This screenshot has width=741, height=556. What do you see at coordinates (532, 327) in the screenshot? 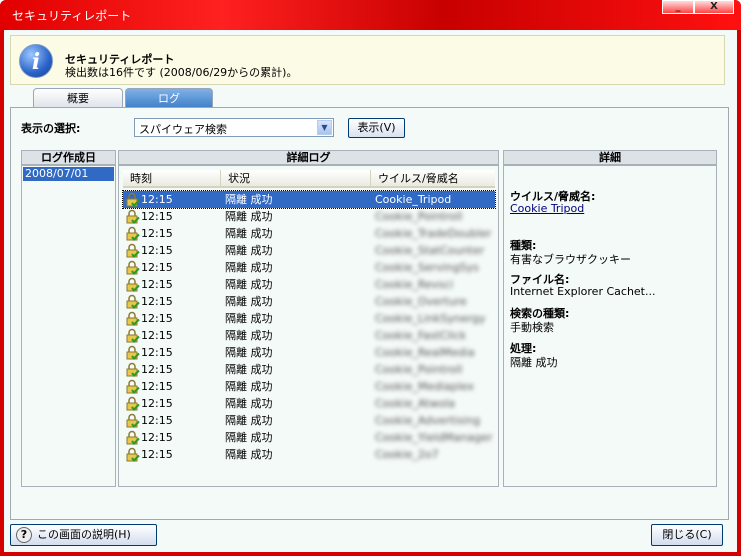
I see `scan-type-value: 手動検索` at bounding box center [532, 327].